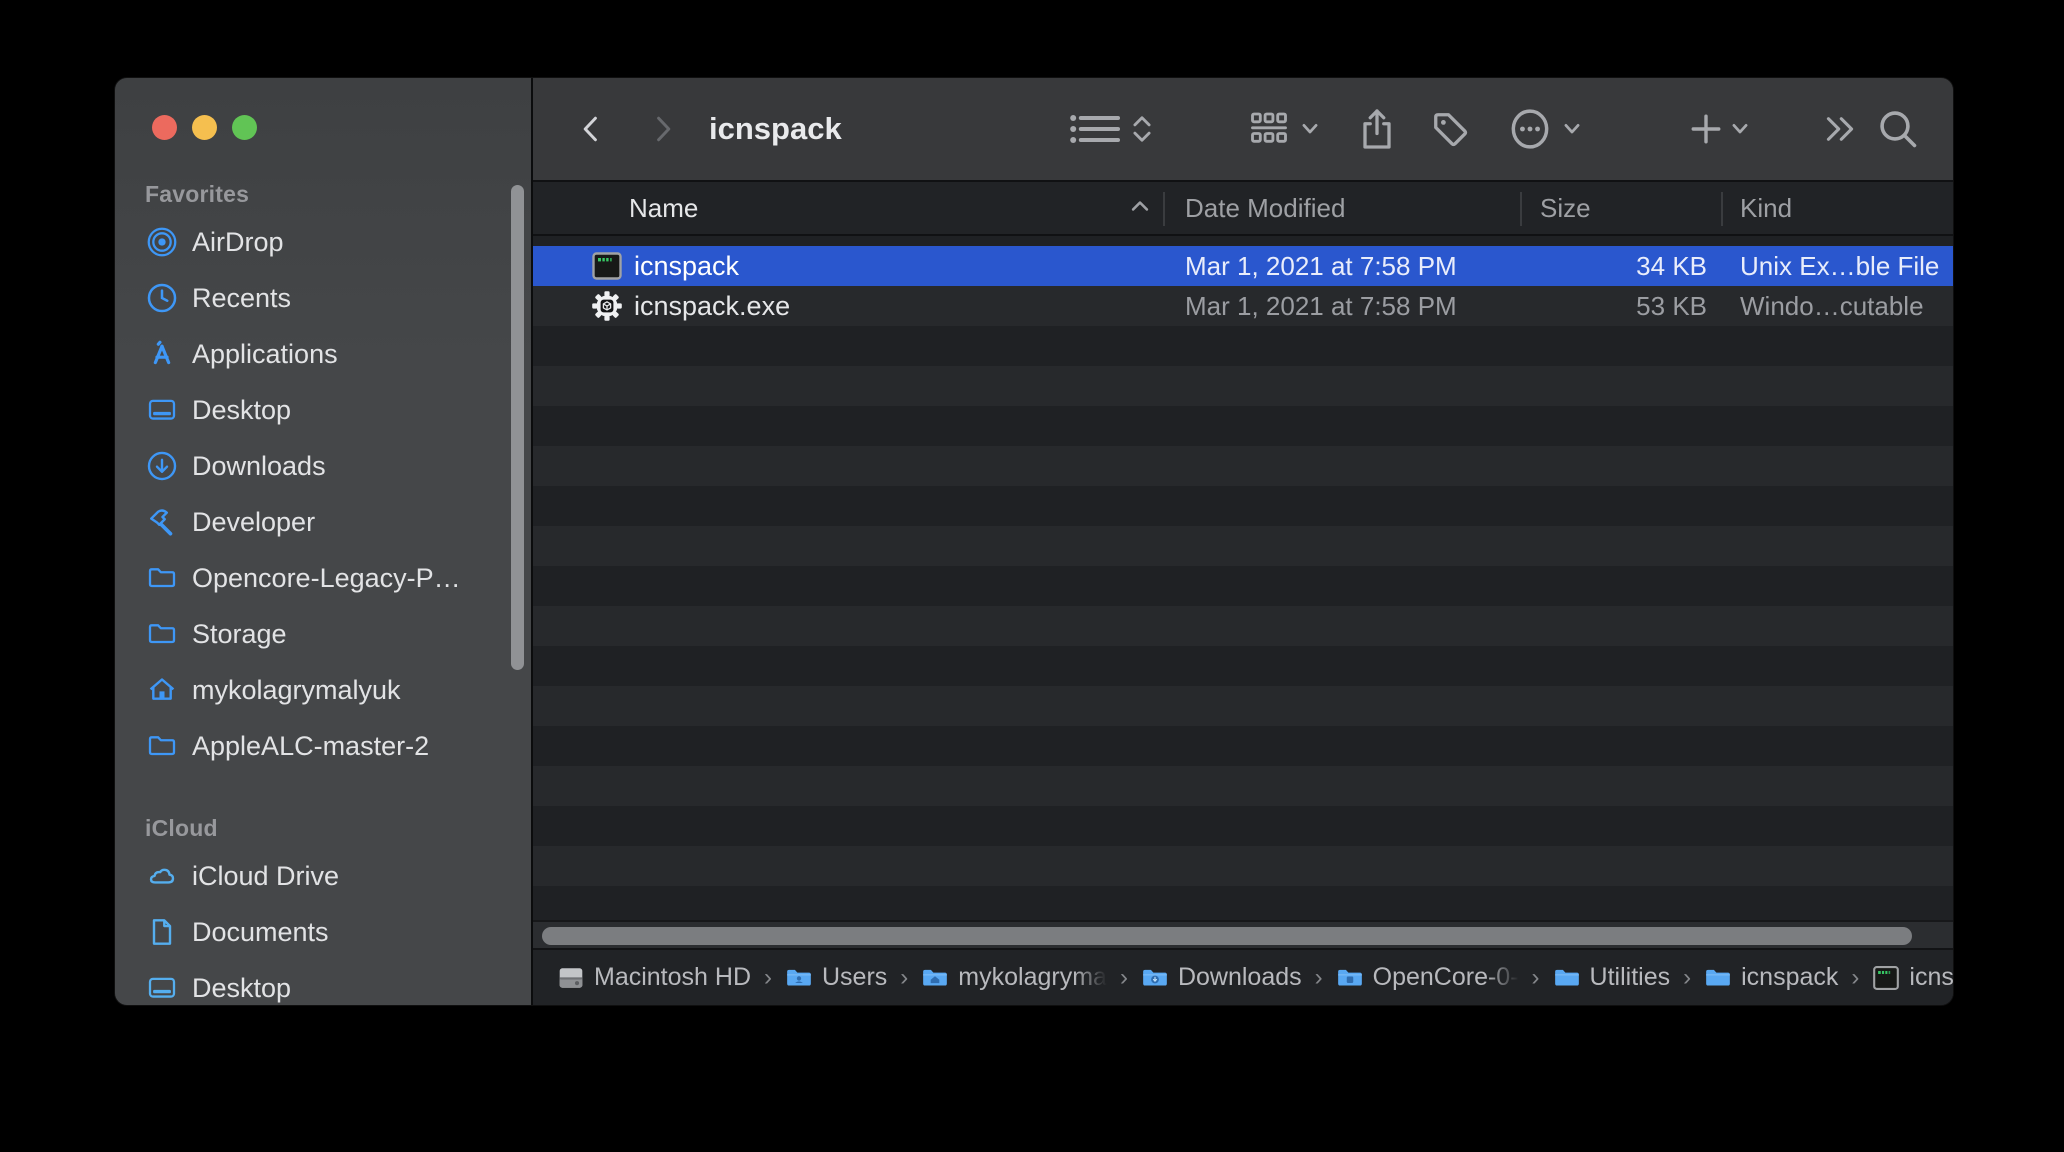 This screenshot has height=1152, width=2064. I want to click on tag-button, so click(1450, 129).